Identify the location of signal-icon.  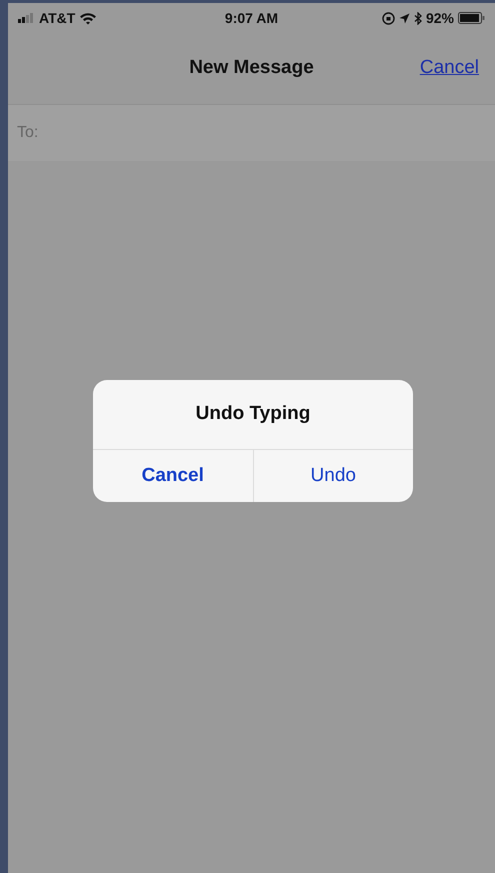
(26, 18).